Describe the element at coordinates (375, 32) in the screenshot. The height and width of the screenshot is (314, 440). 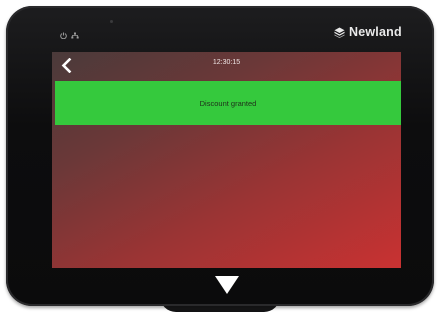
I see `brand-name: Newland` at that location.